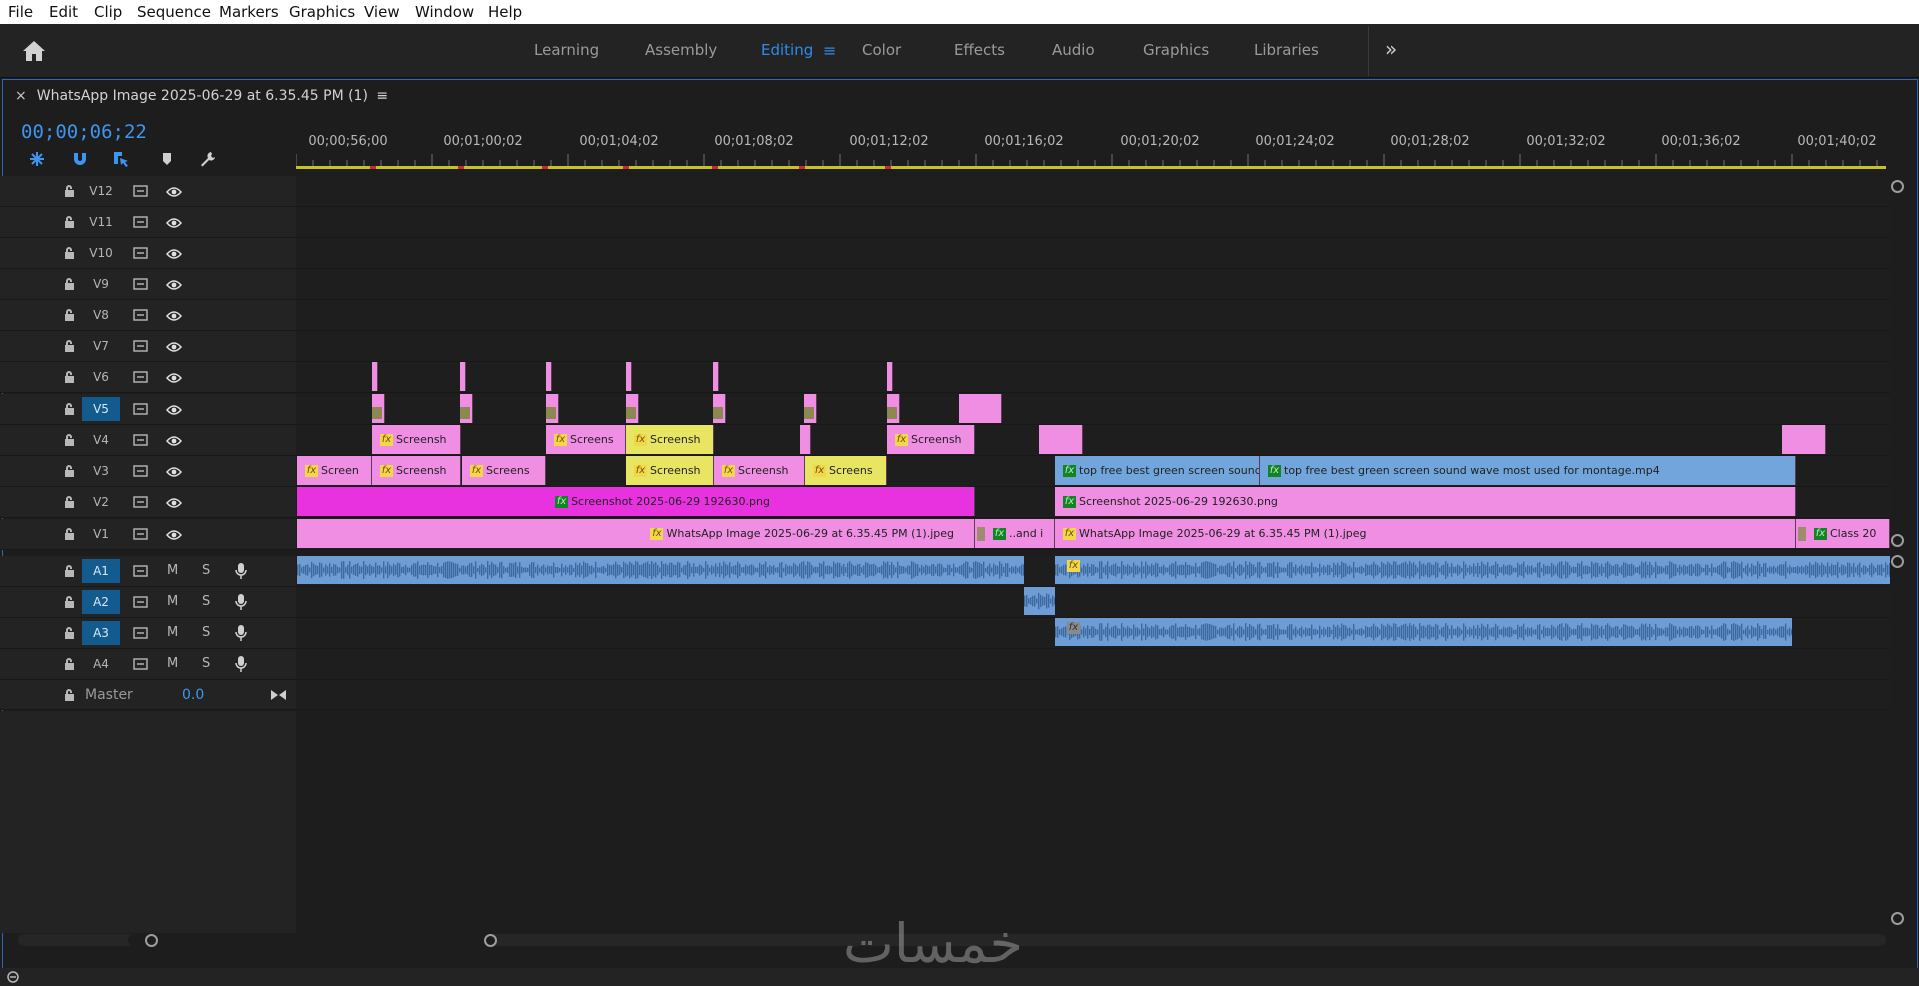 Image resolution: width=1919 pixels, height=986 pixels. What do you see at coordinates (101, 440) in the screenshot?
I see `track-name: V4` at bounding box center [101, 440].